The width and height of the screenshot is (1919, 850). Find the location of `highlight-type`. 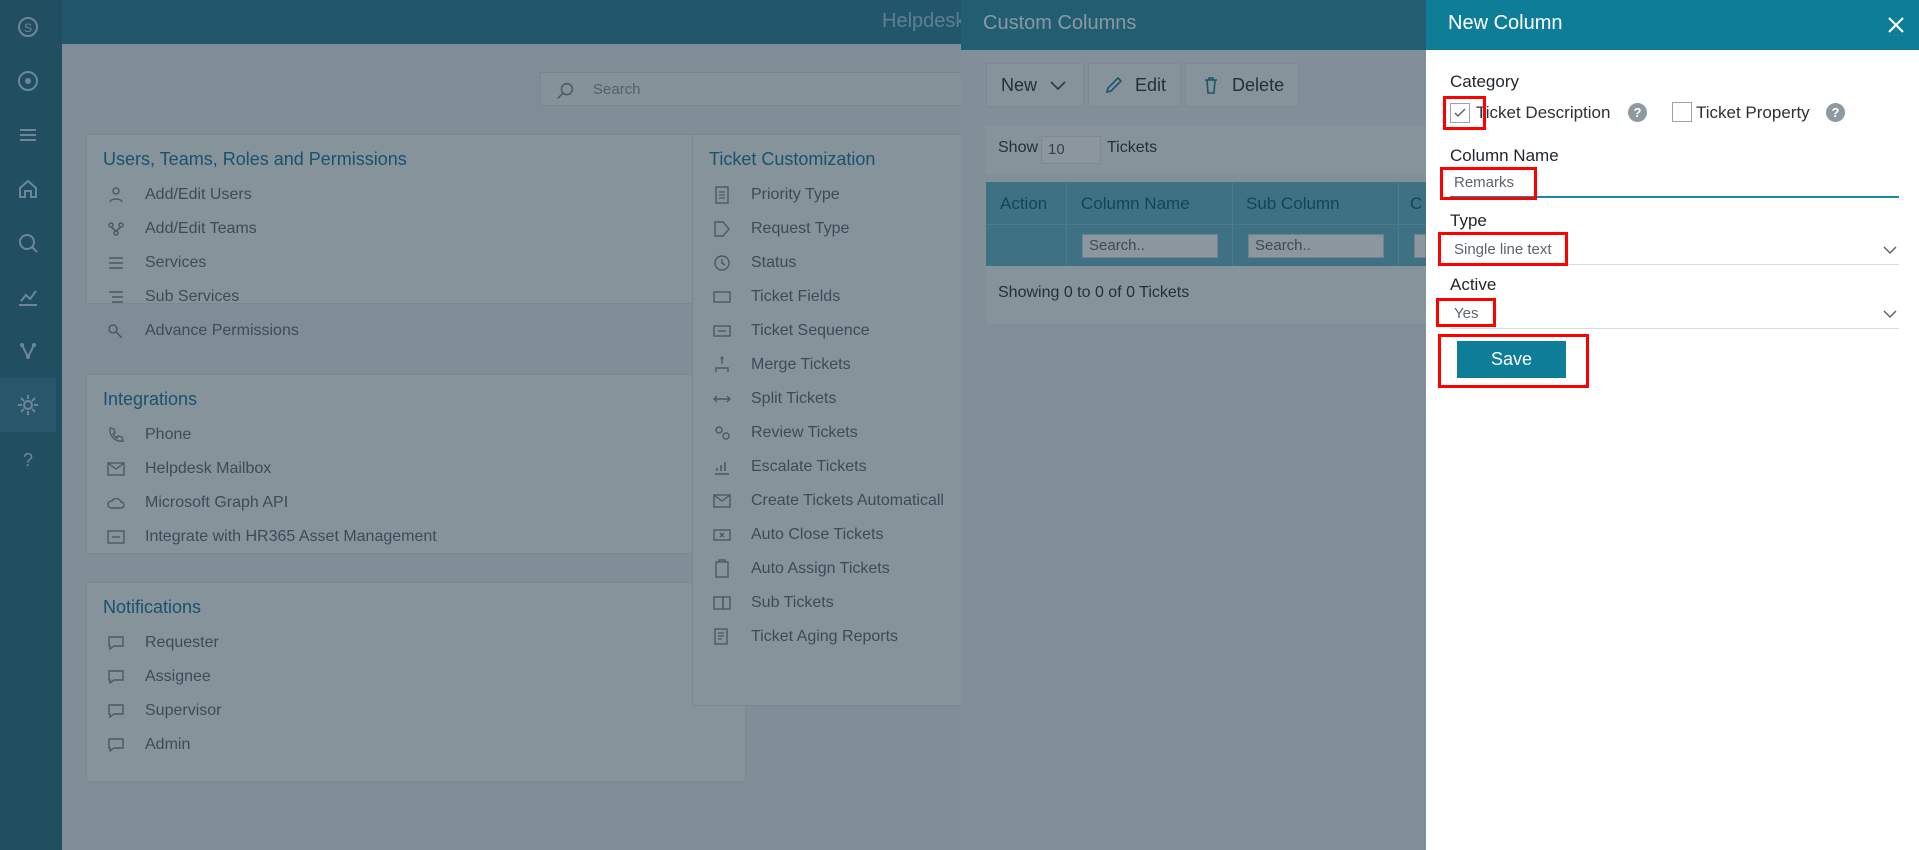

highlight-type is located at coordinates (1503, 249).